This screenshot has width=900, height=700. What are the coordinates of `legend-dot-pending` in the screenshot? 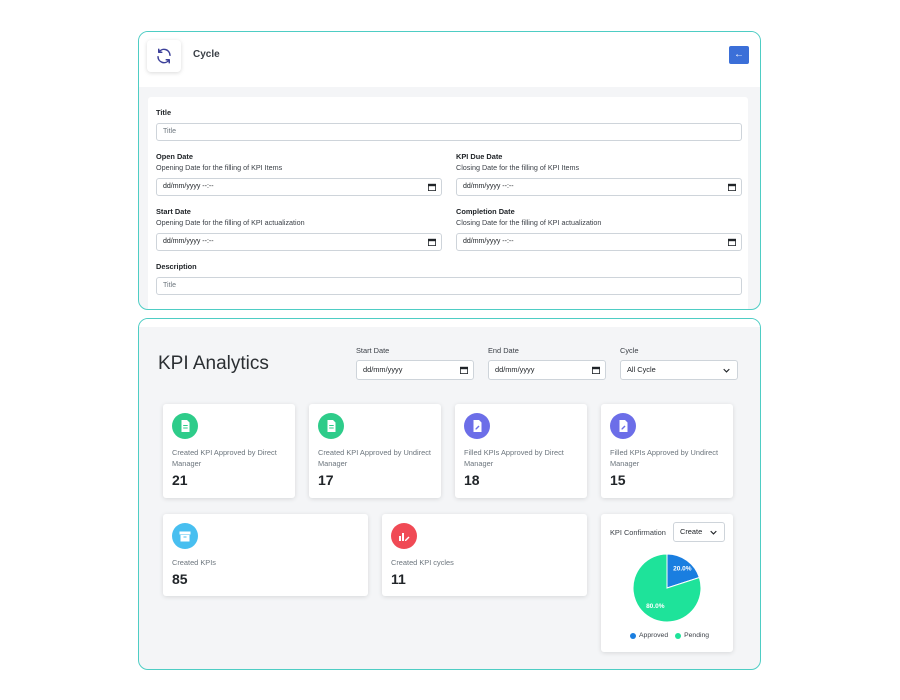 It's located at (678, 635).